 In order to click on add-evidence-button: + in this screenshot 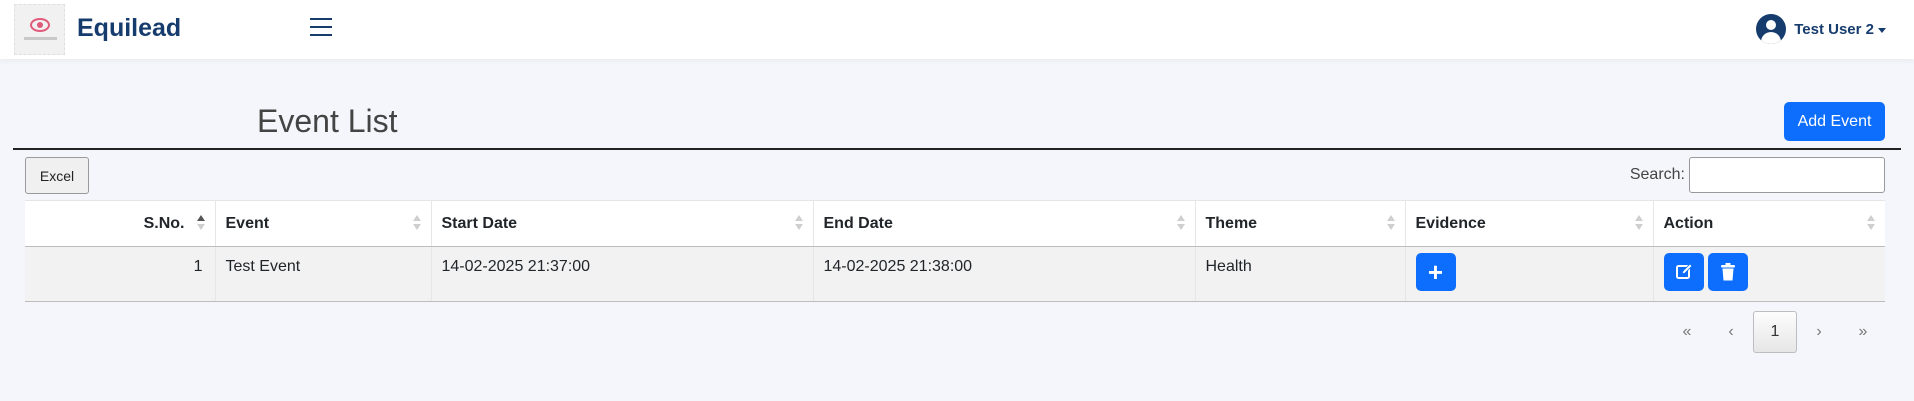, I will do `click(1435, 272)`.